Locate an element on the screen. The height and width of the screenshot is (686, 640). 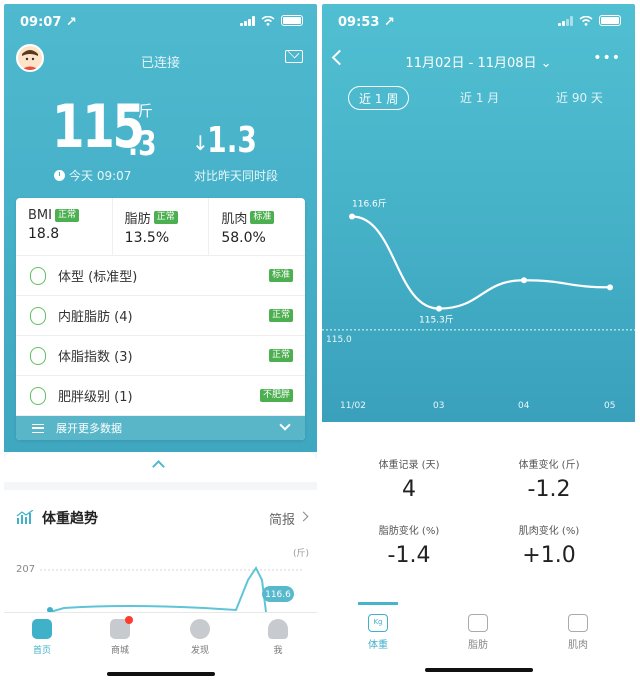
tab-discover: 发现 is located at coordinates (200, 637).